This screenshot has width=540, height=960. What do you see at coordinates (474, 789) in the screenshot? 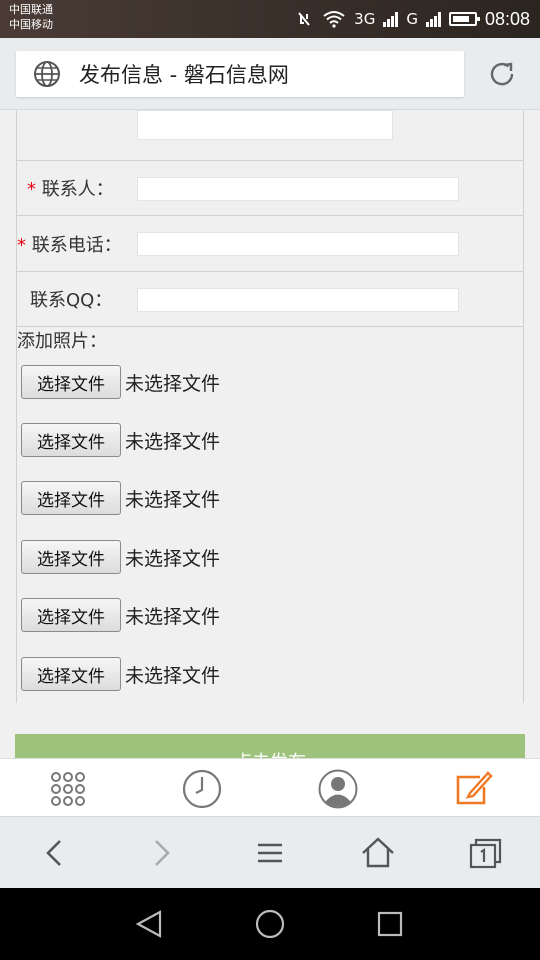
I see `edit-icon` at bounding box center [474, 789].